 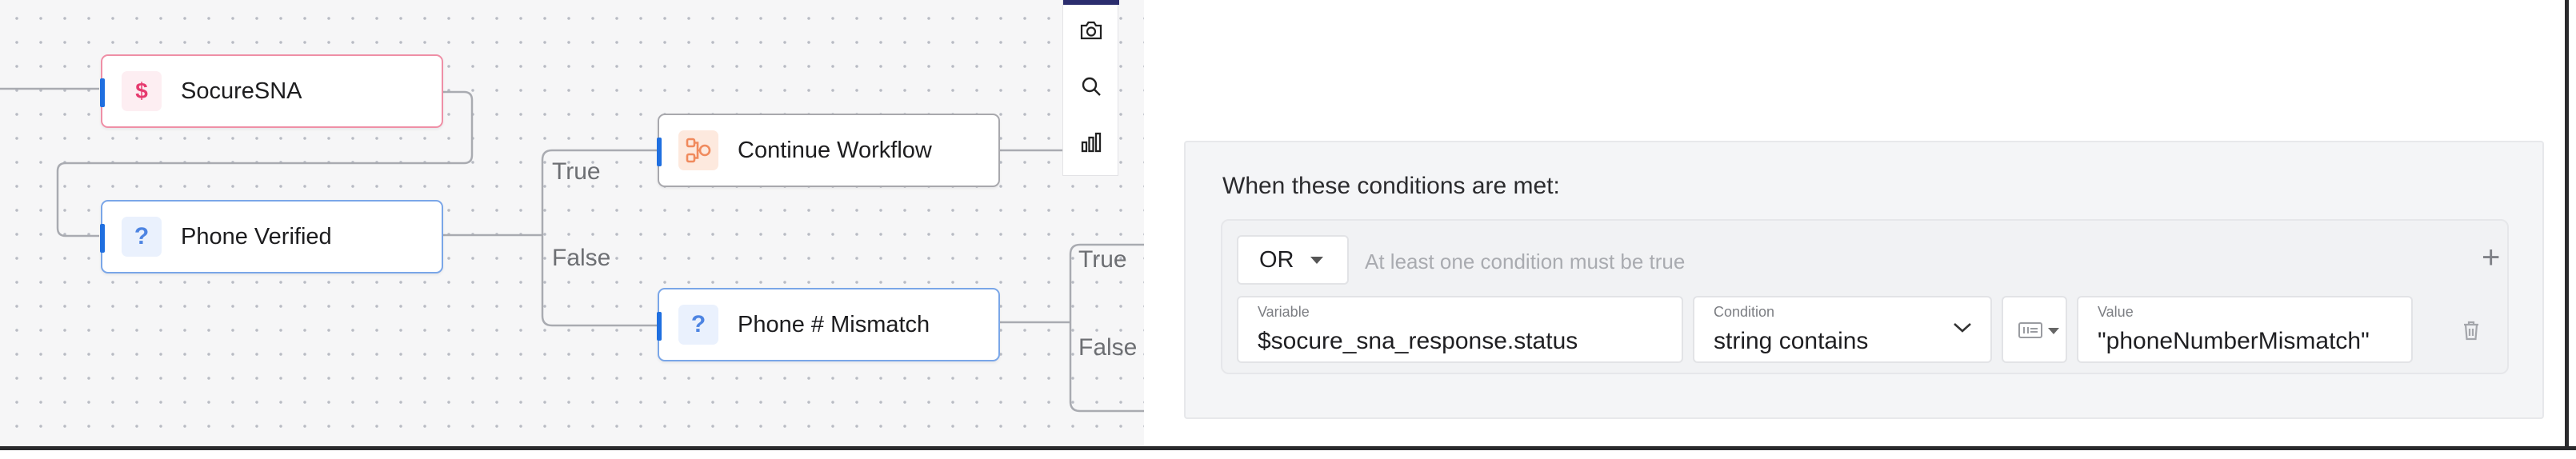 What do you see at coordinates (698, 150) in the screenshot?
I see `workflow-icon` at bounding box center [698, 150].